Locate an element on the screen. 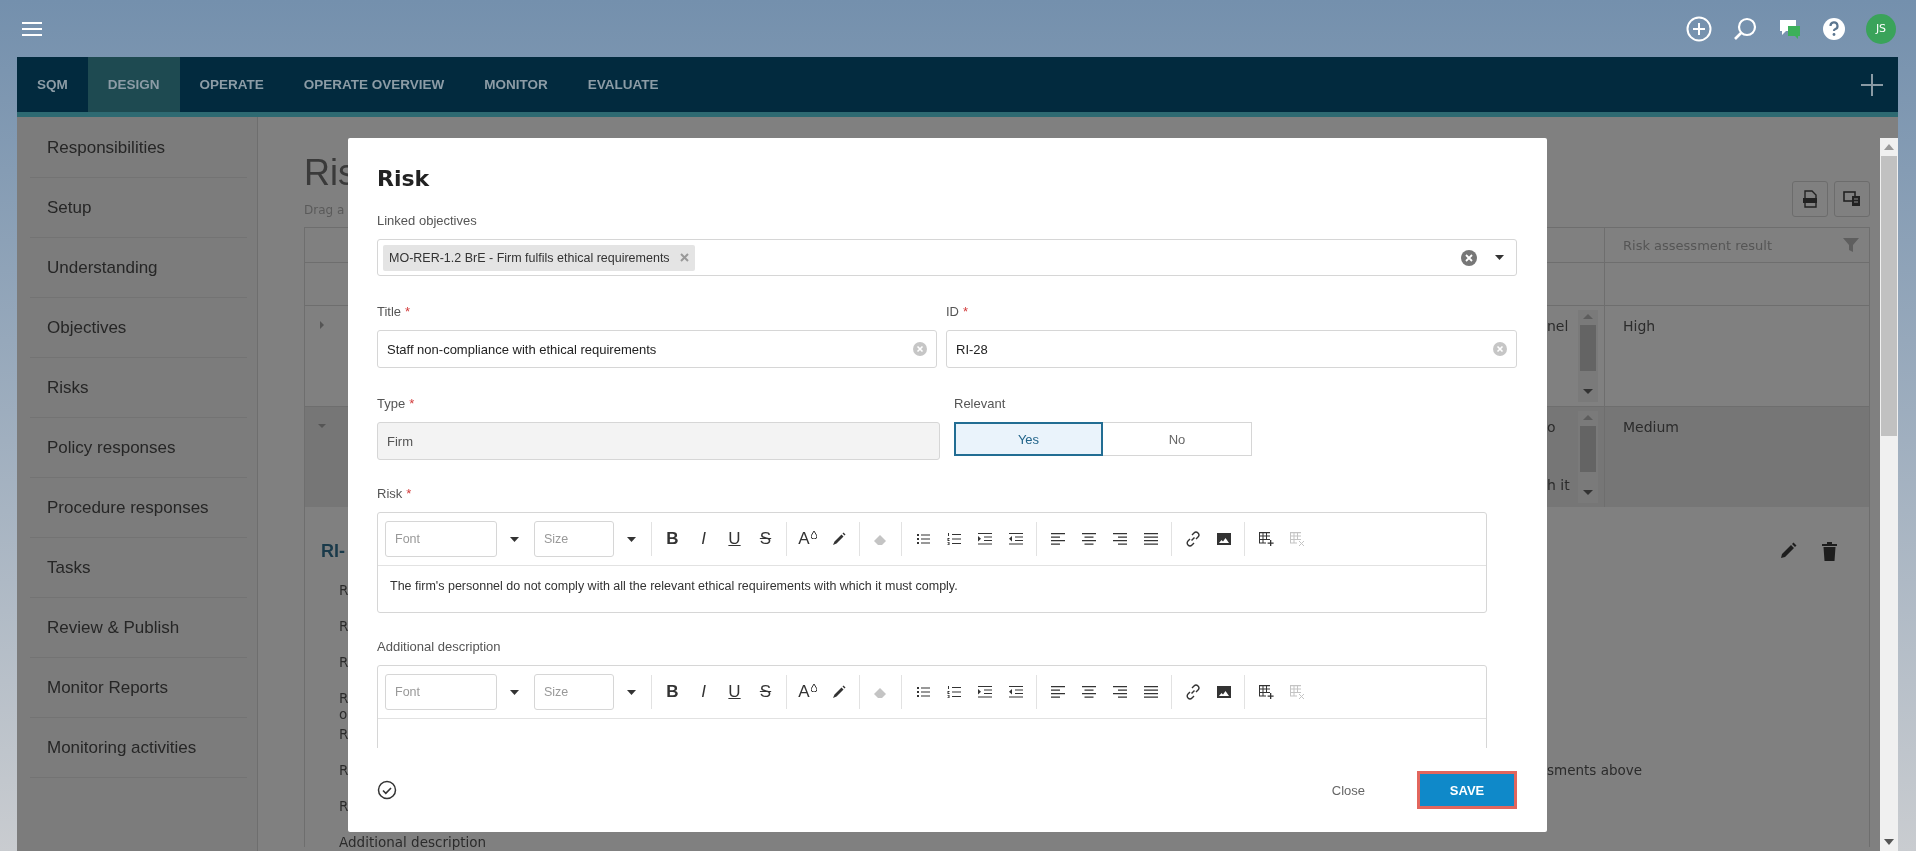 Image resolution: width=1916 pixels, height=851 pixels. delete-icon is located at coordinates (1829, 551).